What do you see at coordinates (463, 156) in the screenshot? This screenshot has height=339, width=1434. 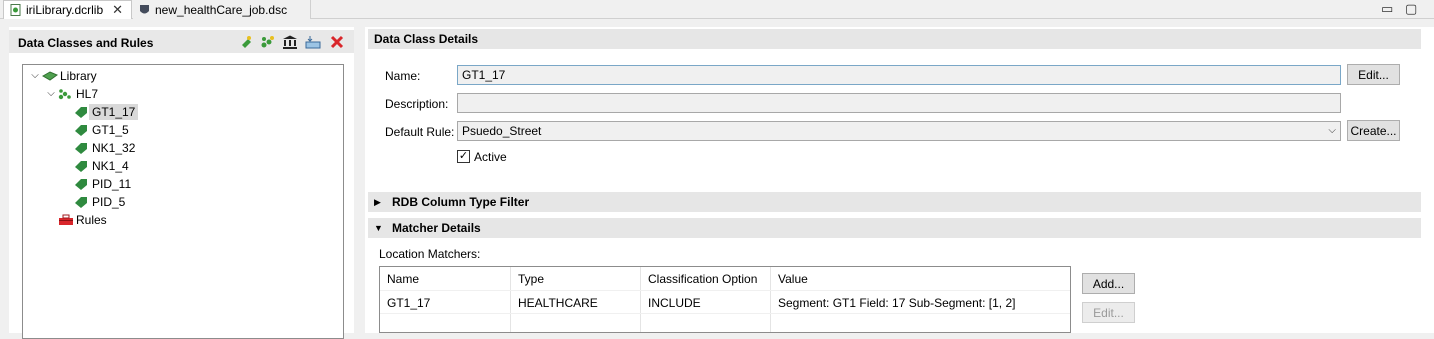 I see `active-checkbox: ✓` at bounding box center [463, 156].